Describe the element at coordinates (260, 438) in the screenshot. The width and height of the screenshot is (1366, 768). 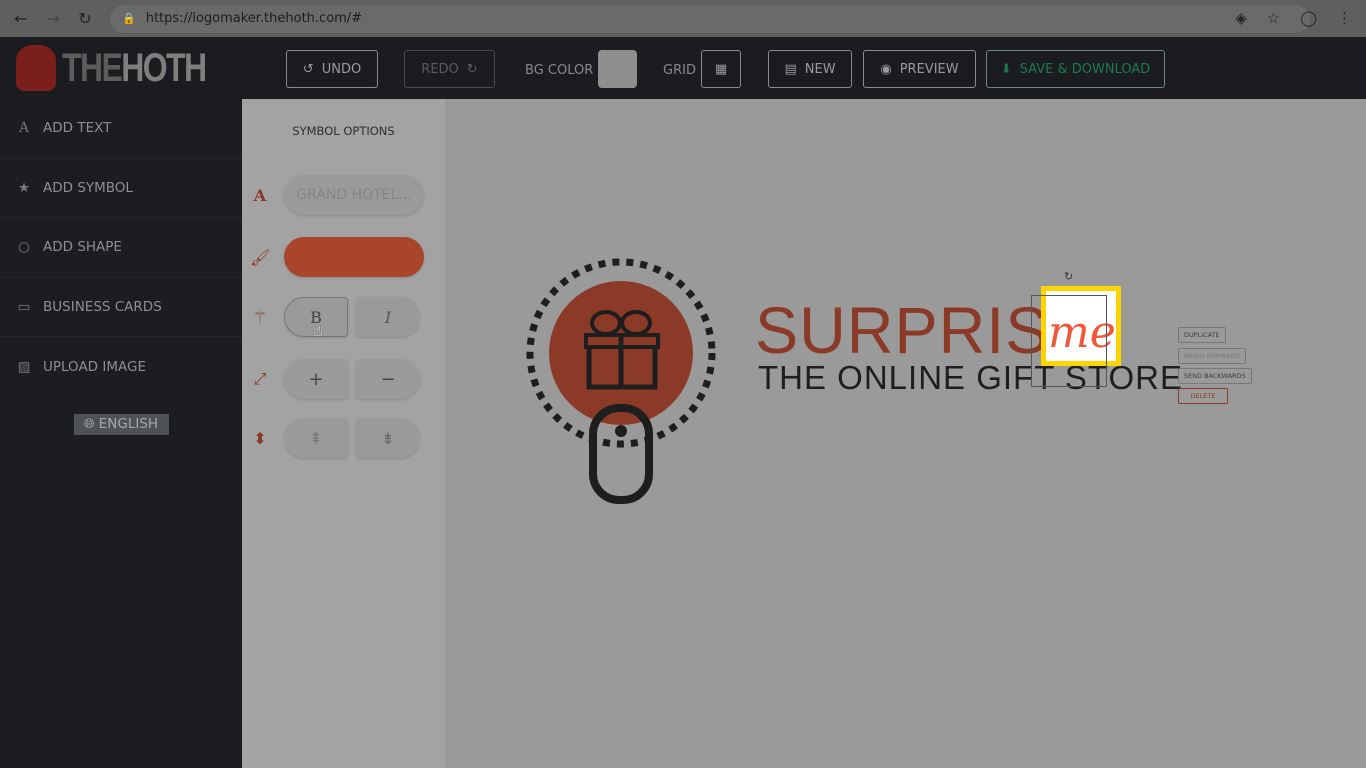
I see `layer-order-icon: ⬍` at that location.